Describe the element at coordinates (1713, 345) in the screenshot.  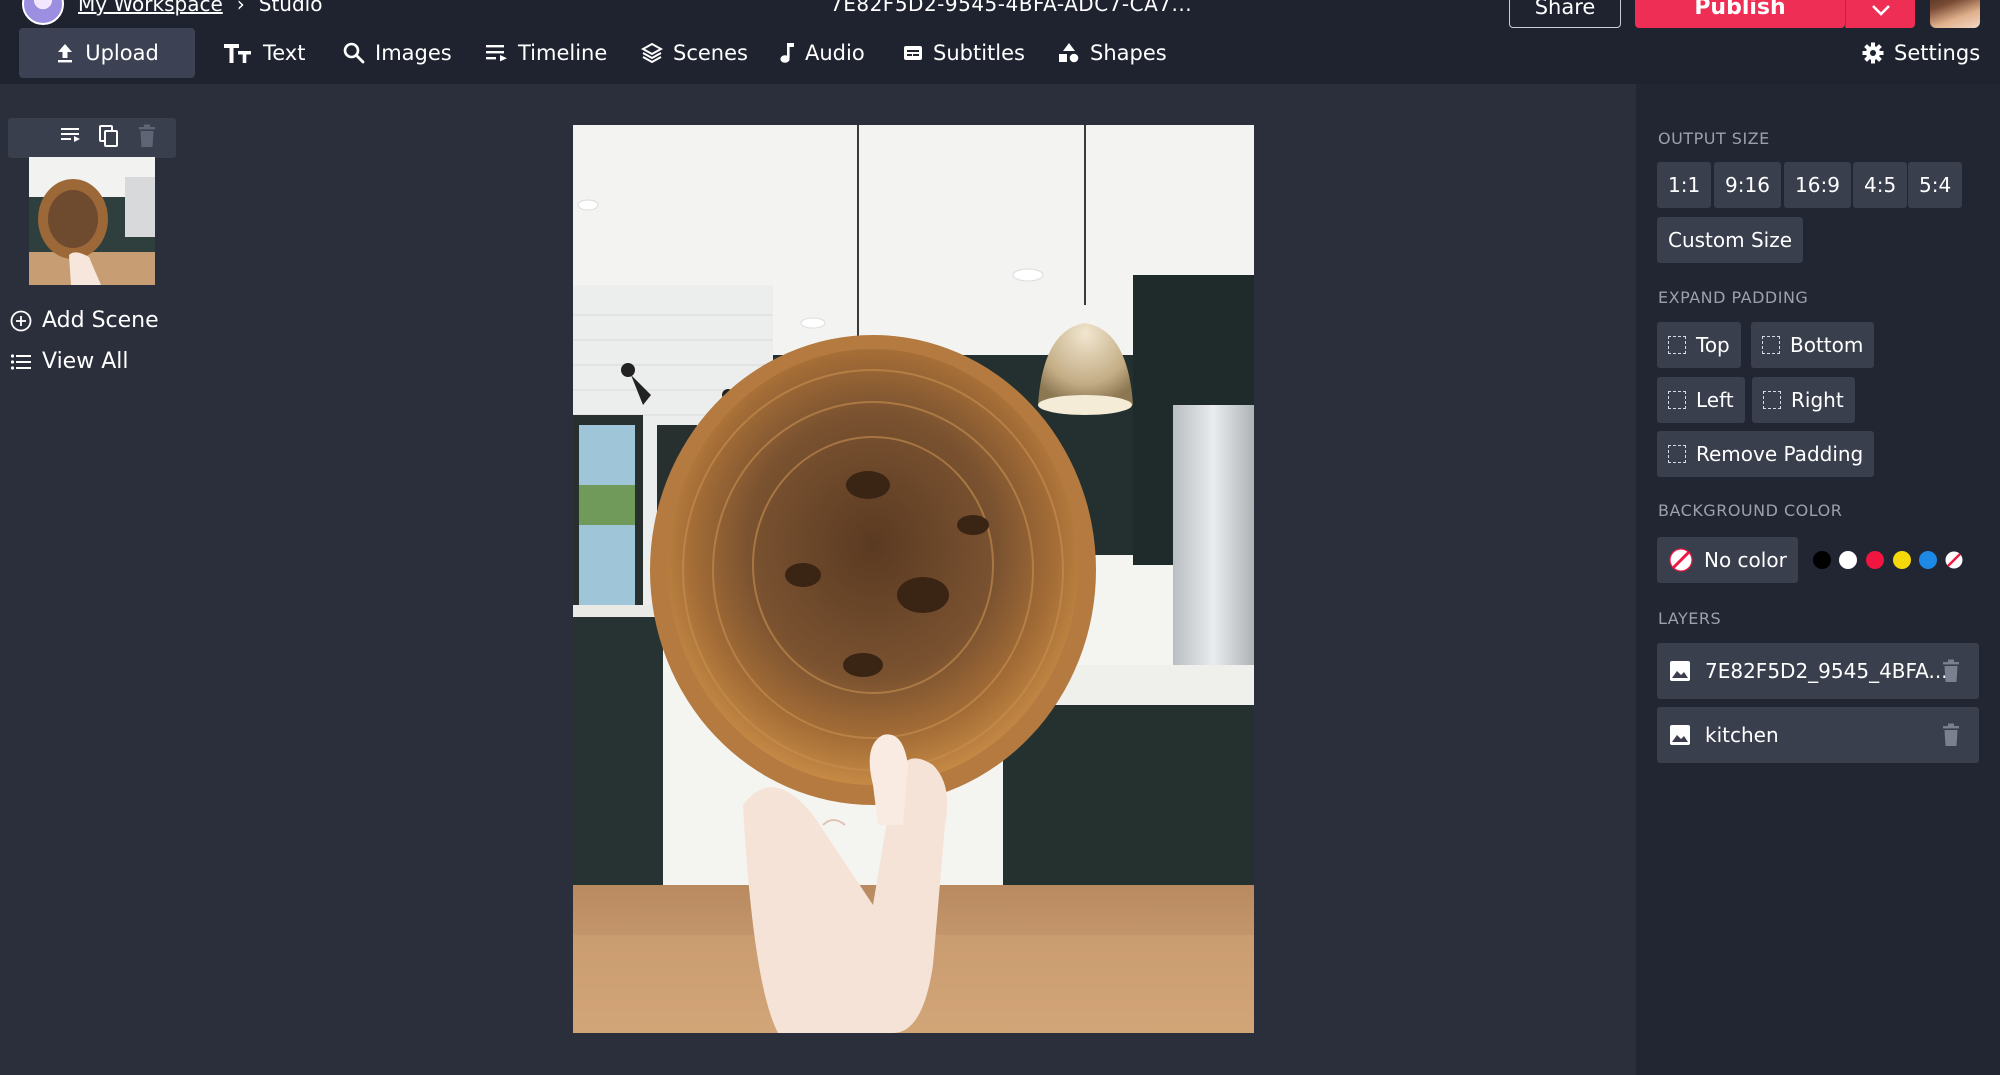
I see `padding-top-label: Top` at that location.